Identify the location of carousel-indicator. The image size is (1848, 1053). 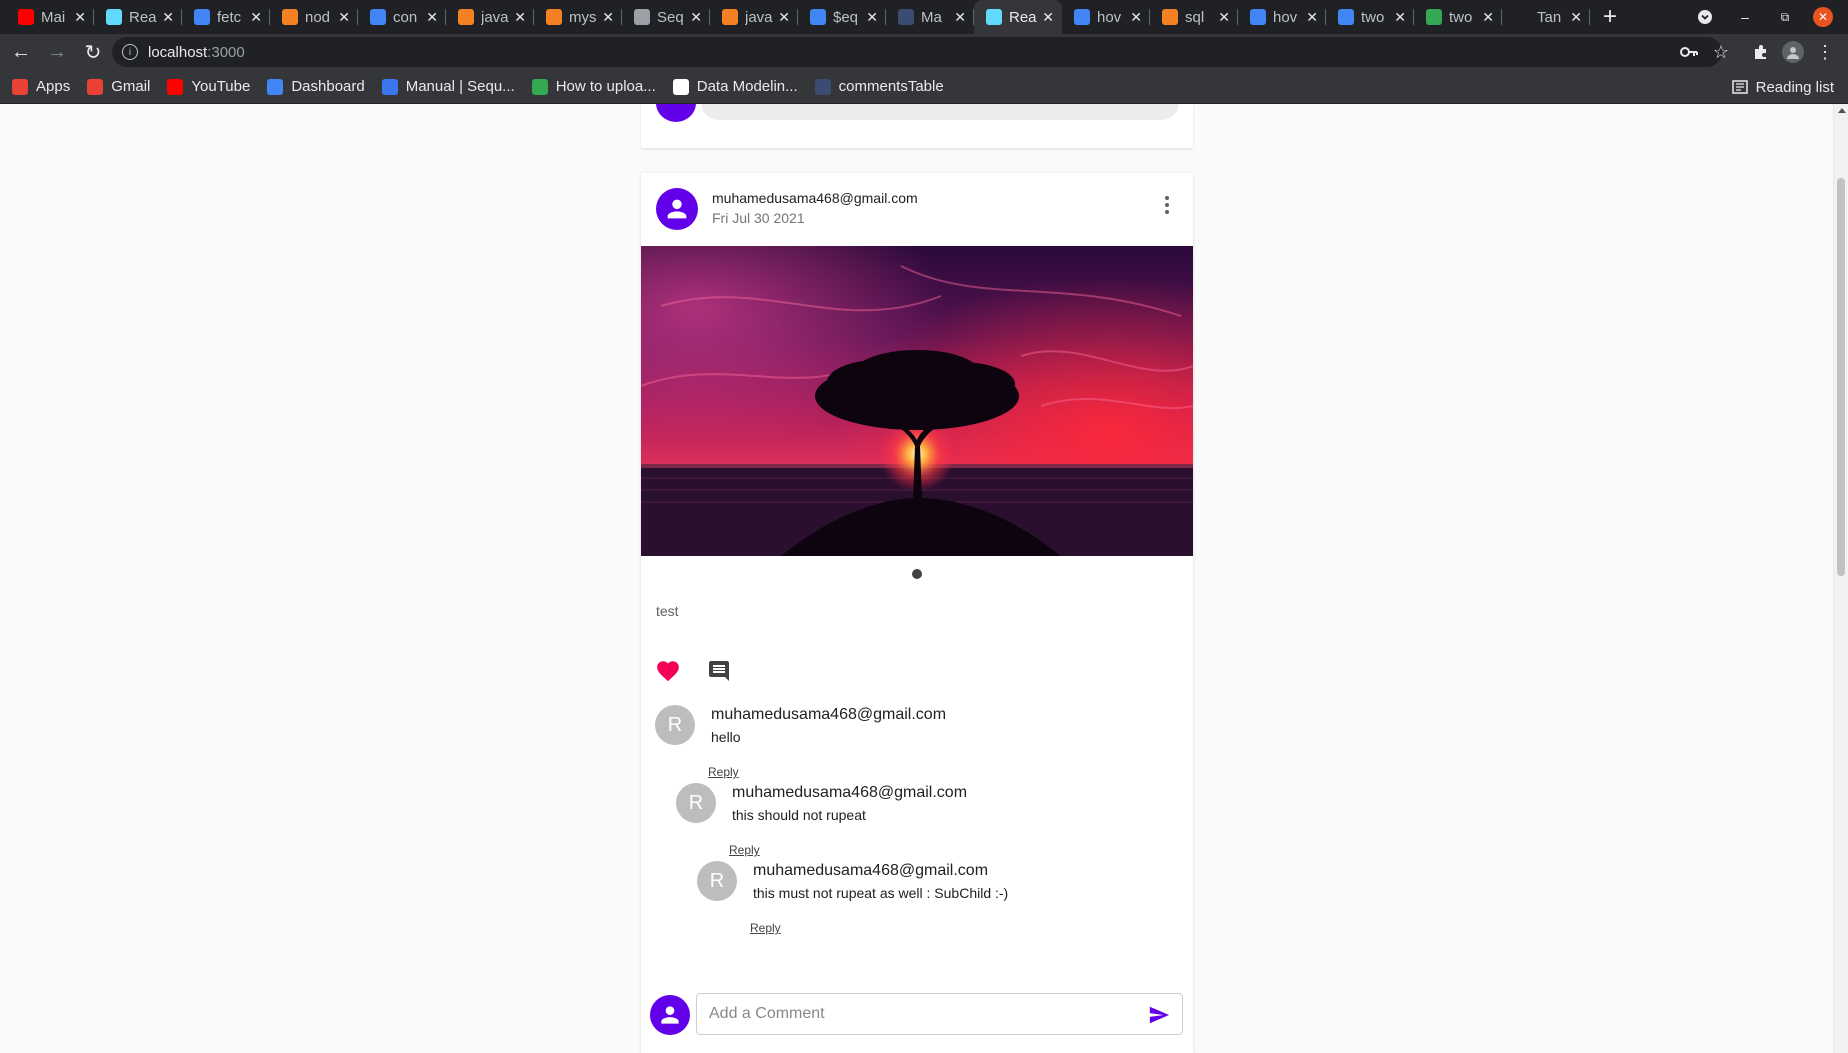
(917, 574).